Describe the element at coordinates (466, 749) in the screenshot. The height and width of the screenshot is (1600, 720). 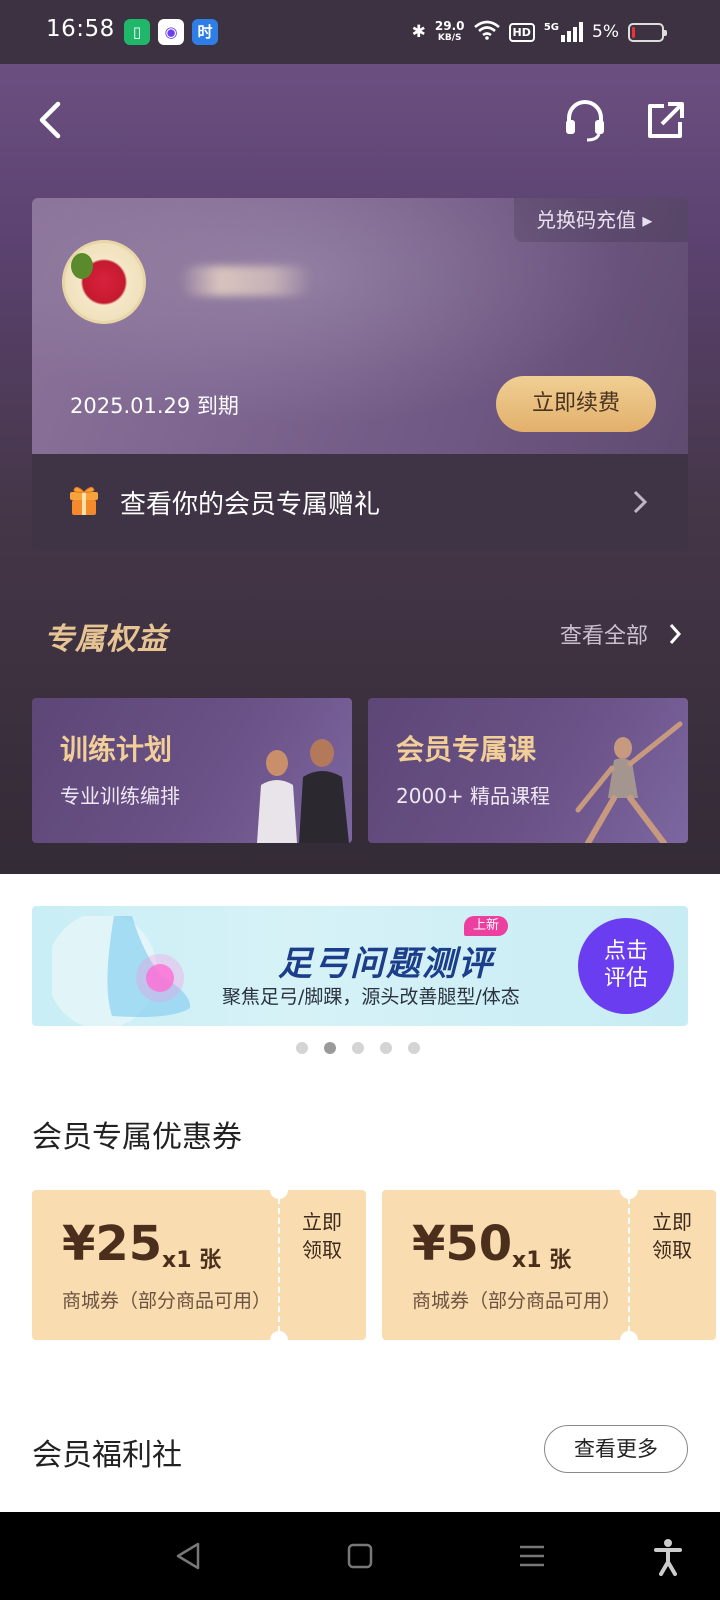
I see `benefit-title: 会员专属课` at that location.